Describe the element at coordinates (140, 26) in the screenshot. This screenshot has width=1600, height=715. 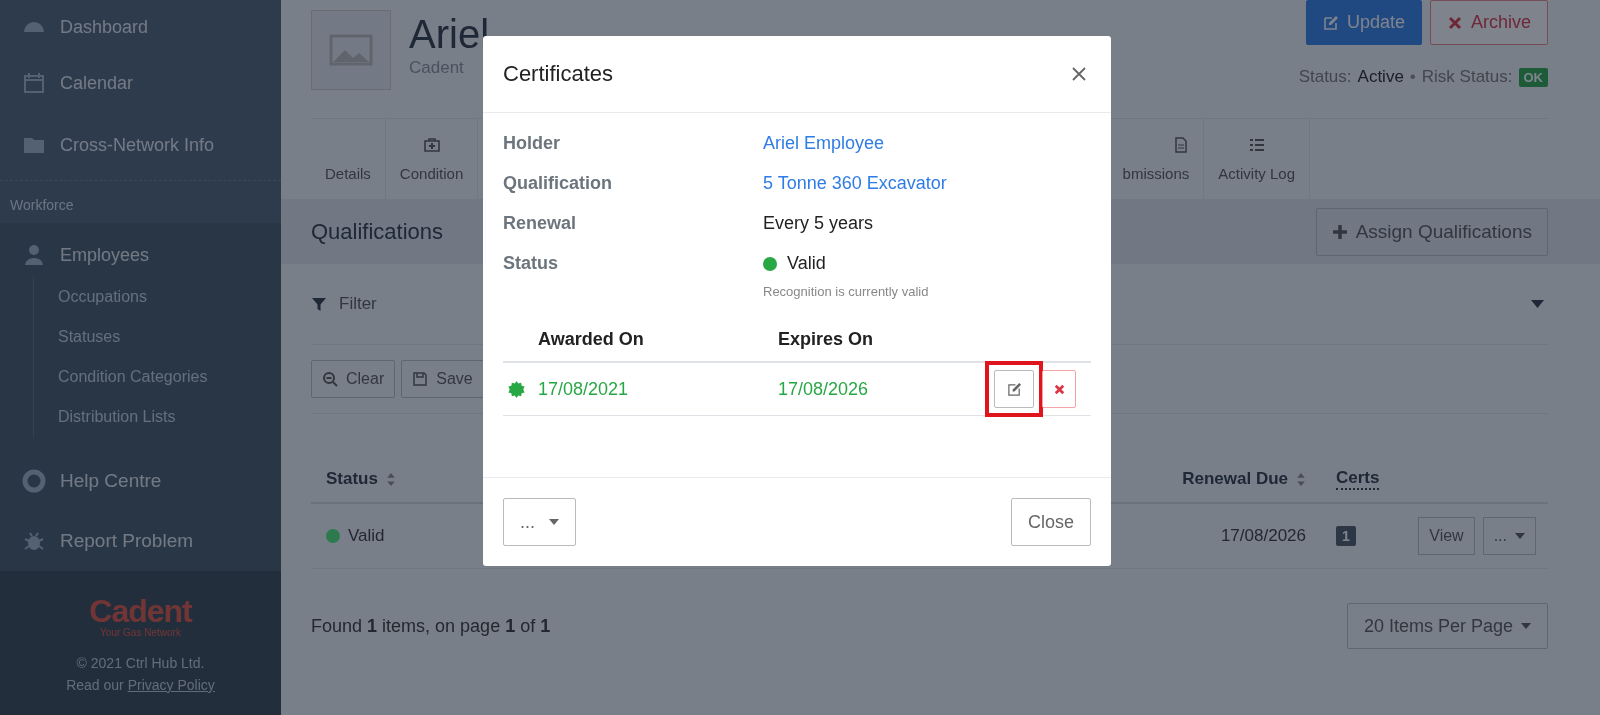
I see `sidebar-item: Dashboard` at that location.